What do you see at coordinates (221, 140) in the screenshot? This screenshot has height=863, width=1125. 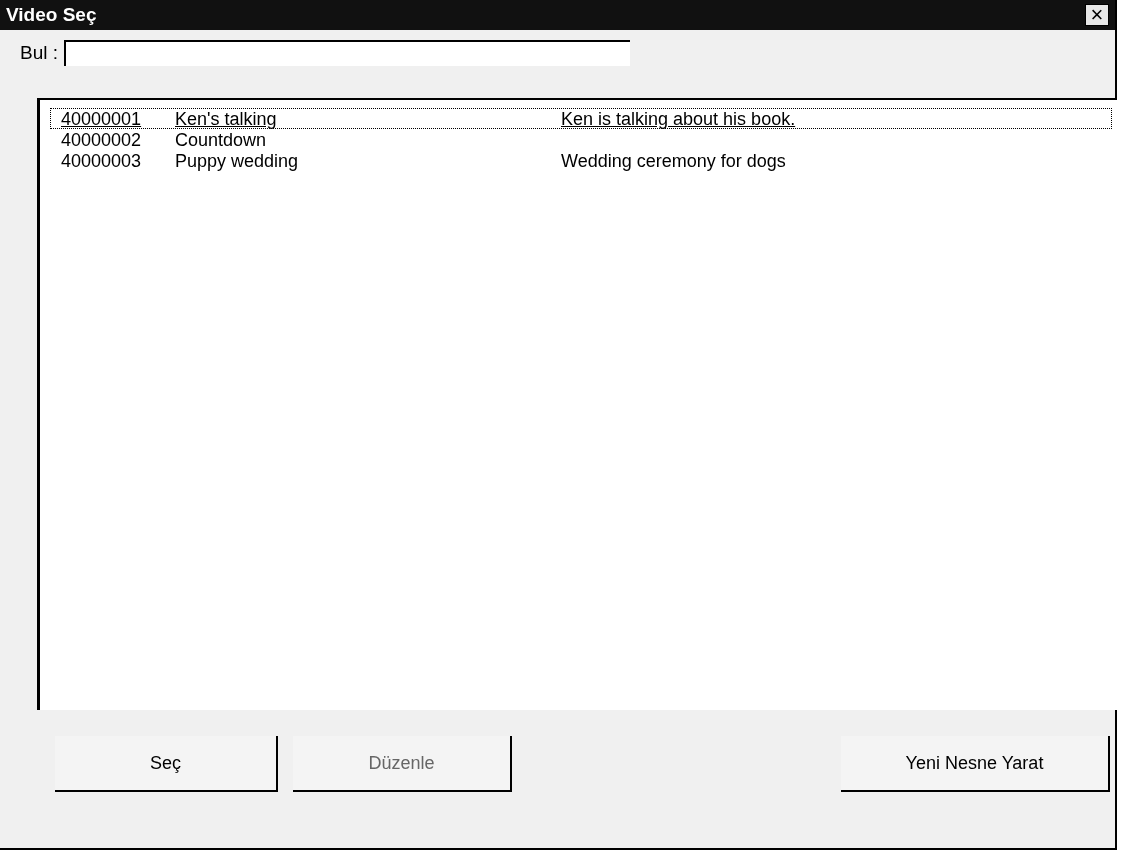 I see `list-cell-text: Countdown` at bounding box center [221, 140].